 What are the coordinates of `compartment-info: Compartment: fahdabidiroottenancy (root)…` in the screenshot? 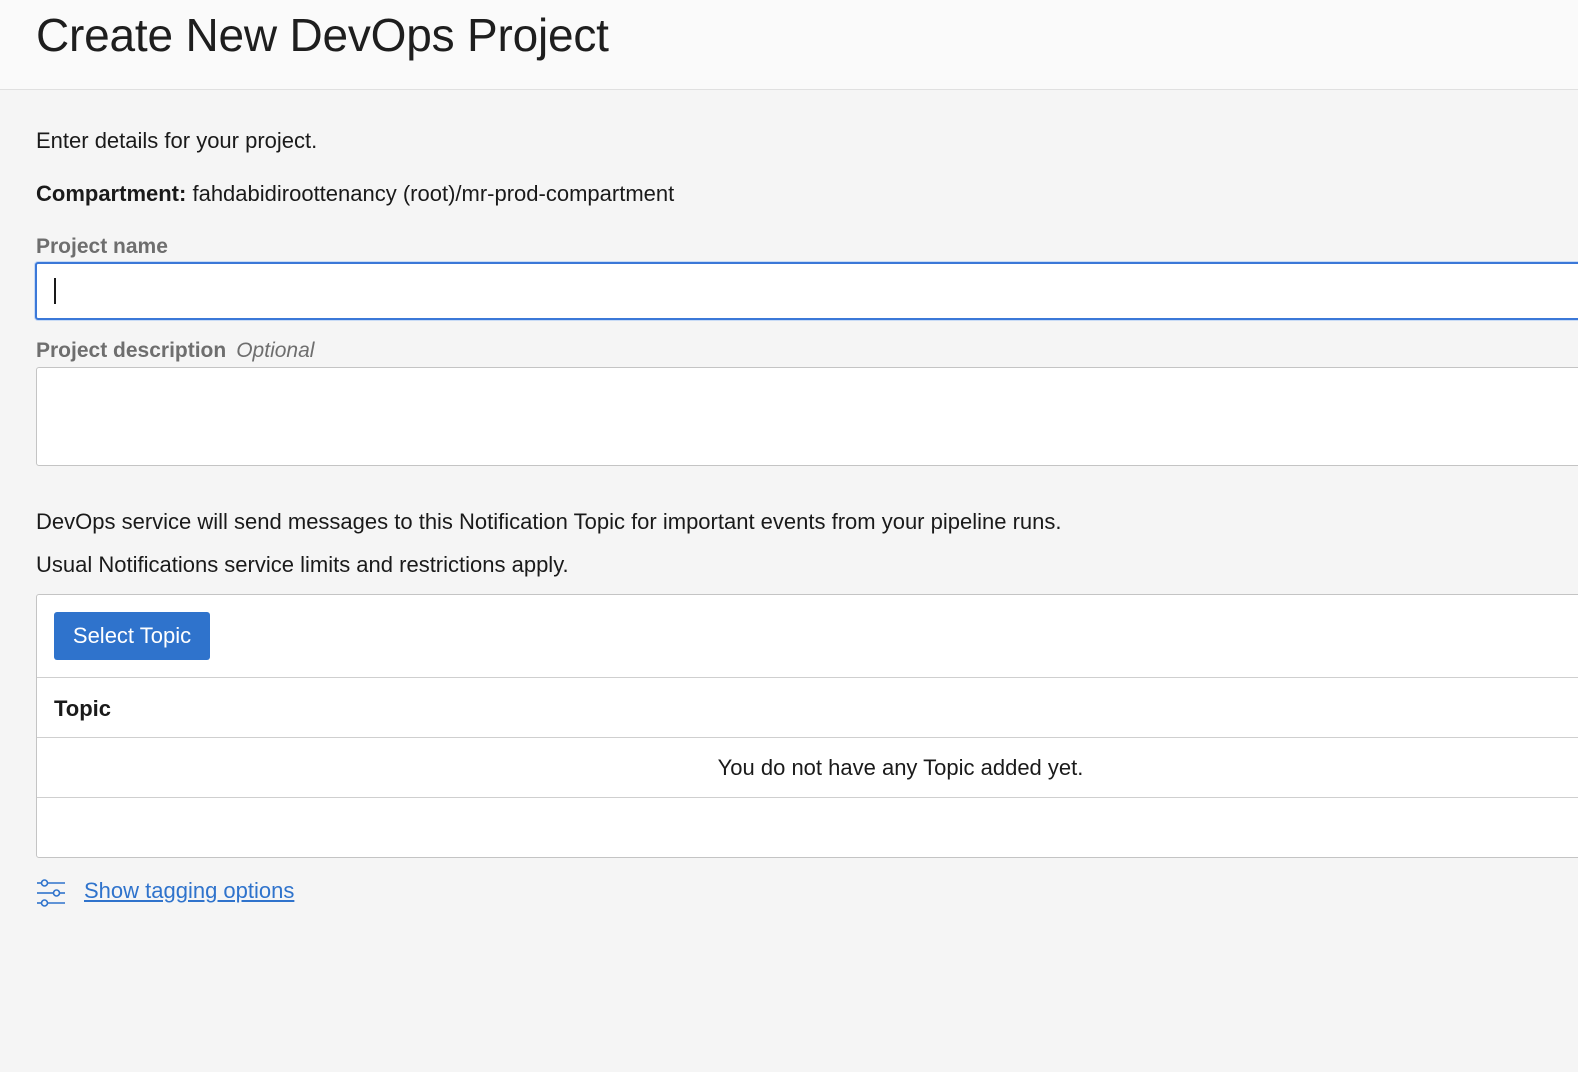 It's located at (355, 194).